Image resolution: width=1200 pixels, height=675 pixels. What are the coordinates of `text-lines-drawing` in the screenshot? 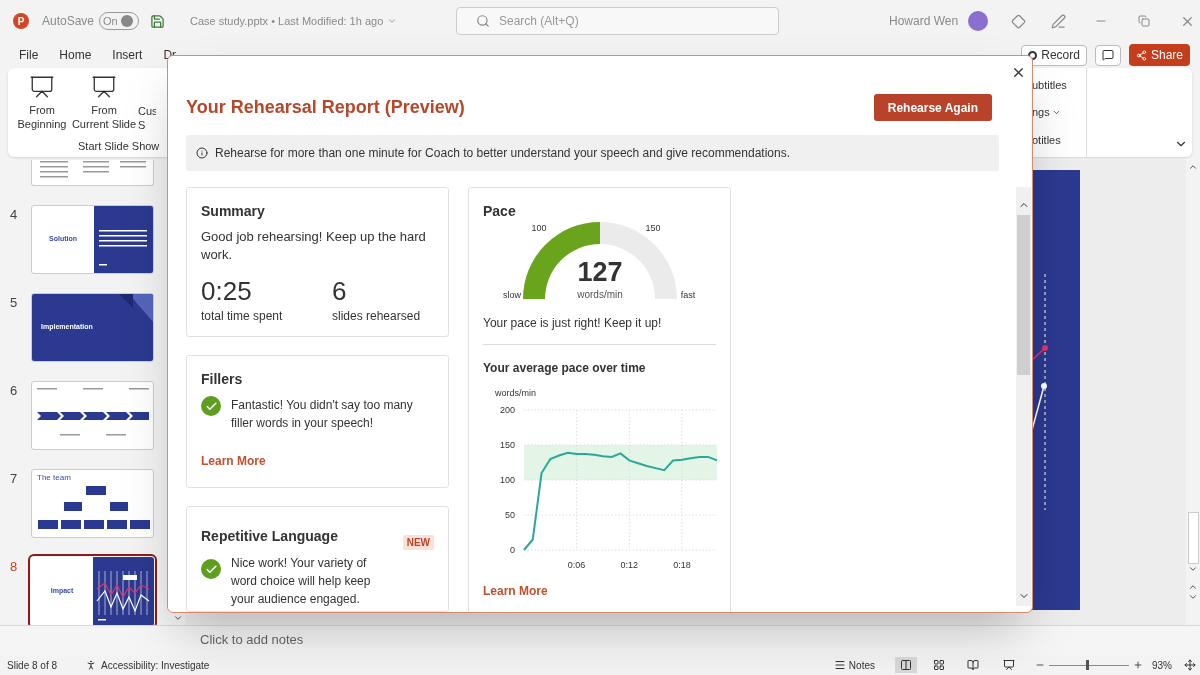 It's located at (123, 248).